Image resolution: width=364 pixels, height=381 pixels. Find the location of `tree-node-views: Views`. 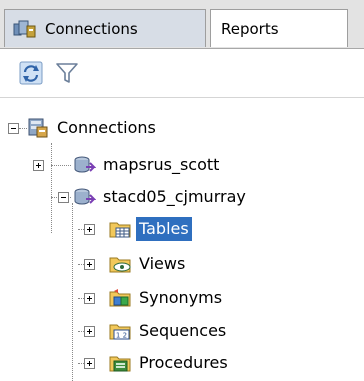

tree-node-views: Views is located at coordinates (148, 264).